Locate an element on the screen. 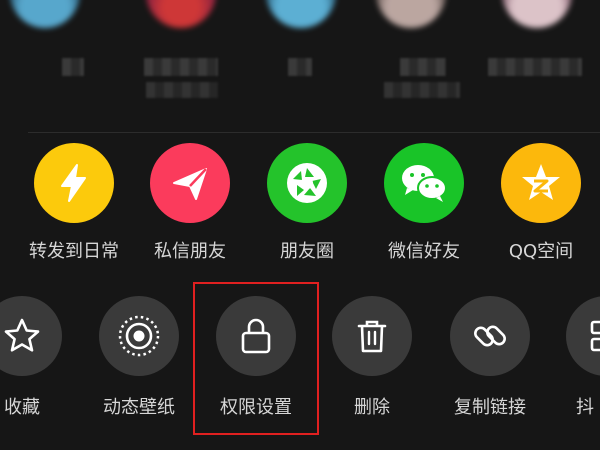 The image size is (600, 450). share-label: 朋友圈 is located at coordinates (307, 251).